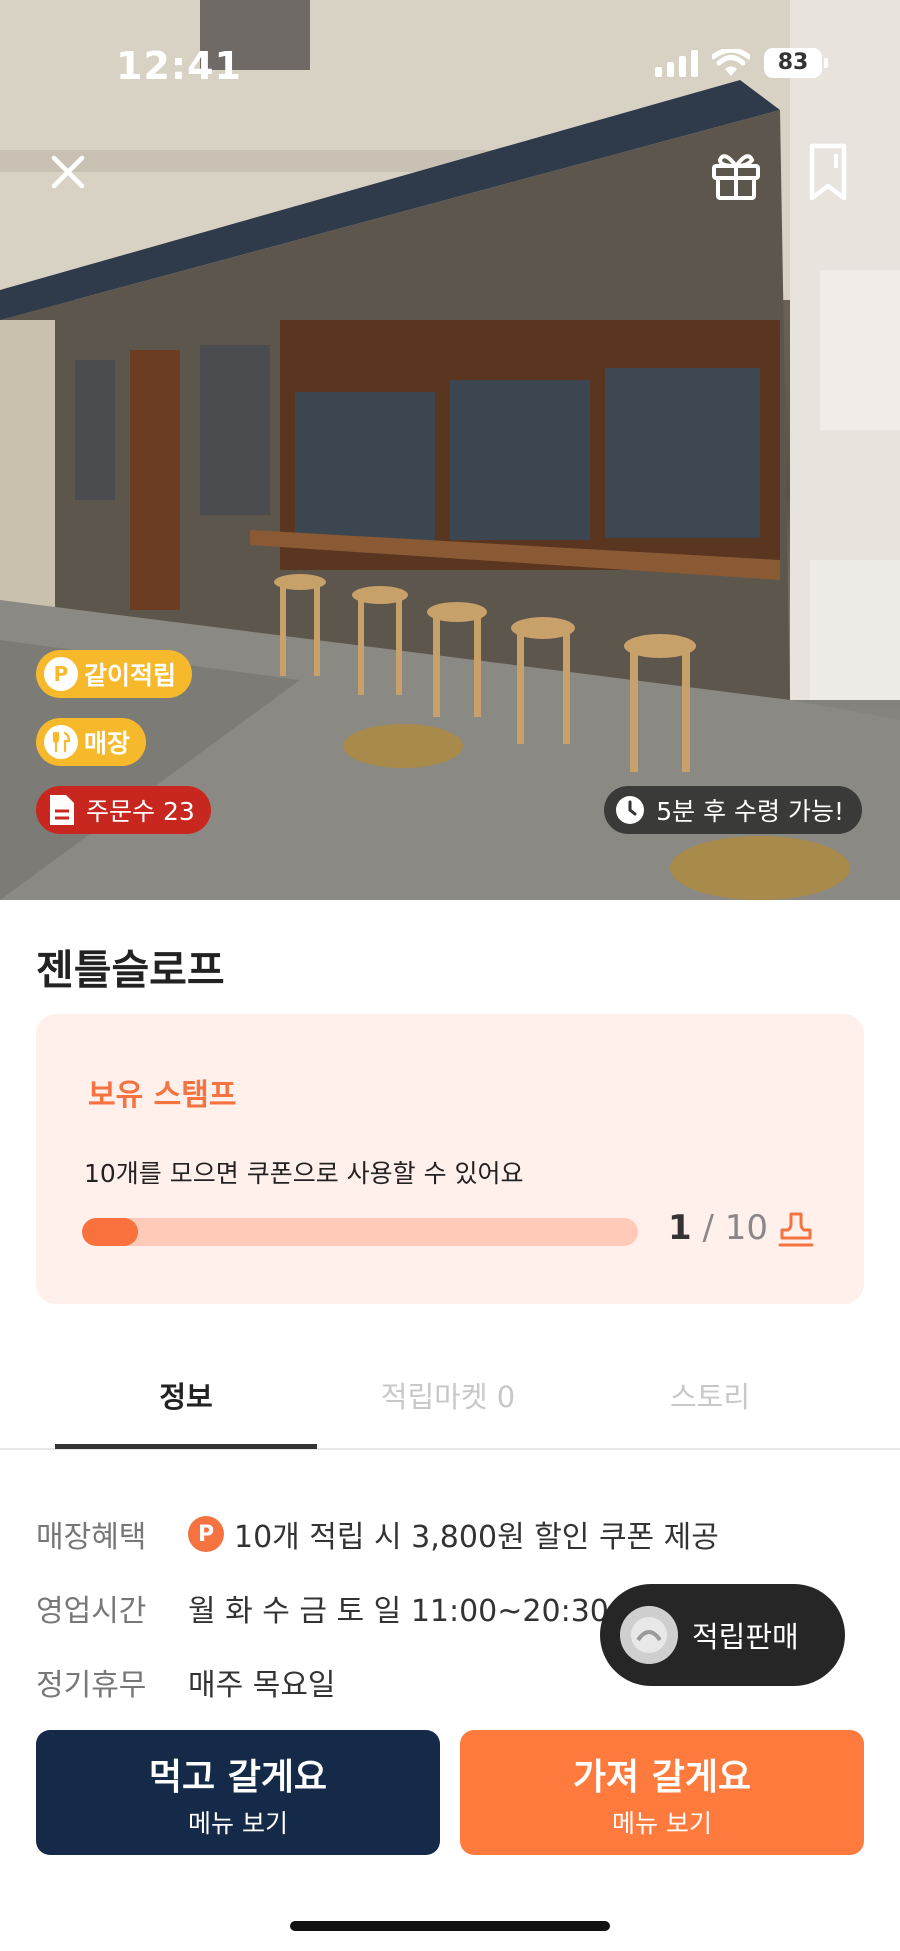 The width and height of the screenshot is (900, 1951). I want to click on status-bar: 12:41 83, so click(450, 65).